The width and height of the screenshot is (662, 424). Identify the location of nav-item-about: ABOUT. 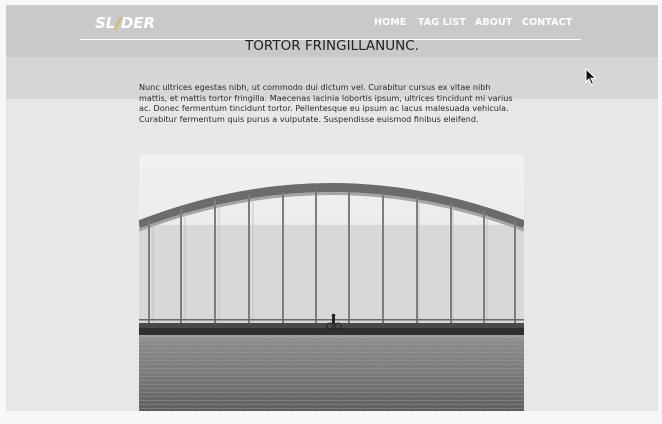
(493, 23).